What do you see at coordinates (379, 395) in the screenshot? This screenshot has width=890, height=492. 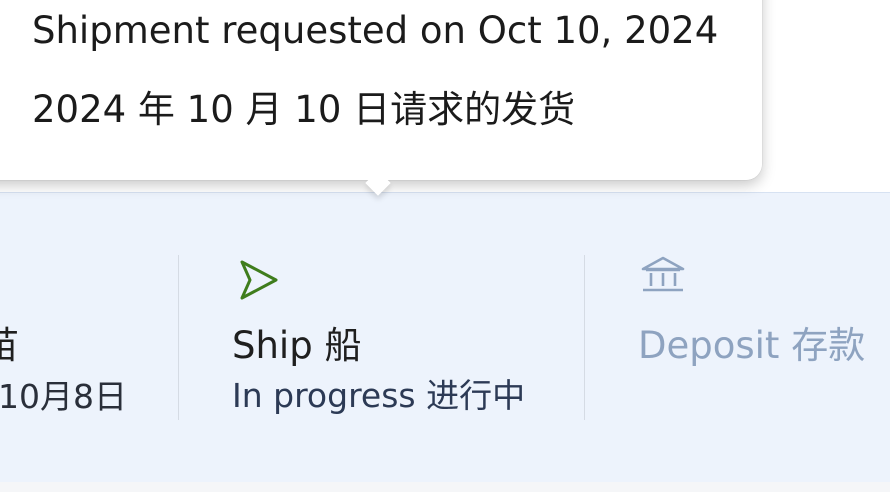 I see `step-ship-status: In progress 进行中` at bounding box center [379, 395].